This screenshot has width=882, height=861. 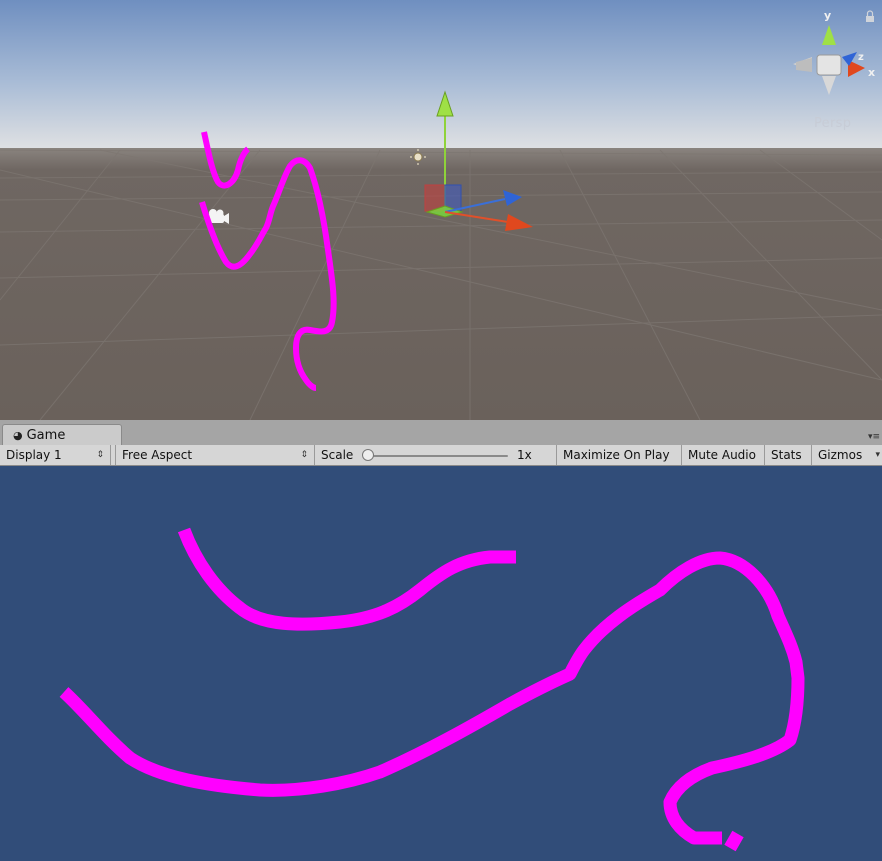 I want to click on stats-label: Stats, so click(x=786, y=455).